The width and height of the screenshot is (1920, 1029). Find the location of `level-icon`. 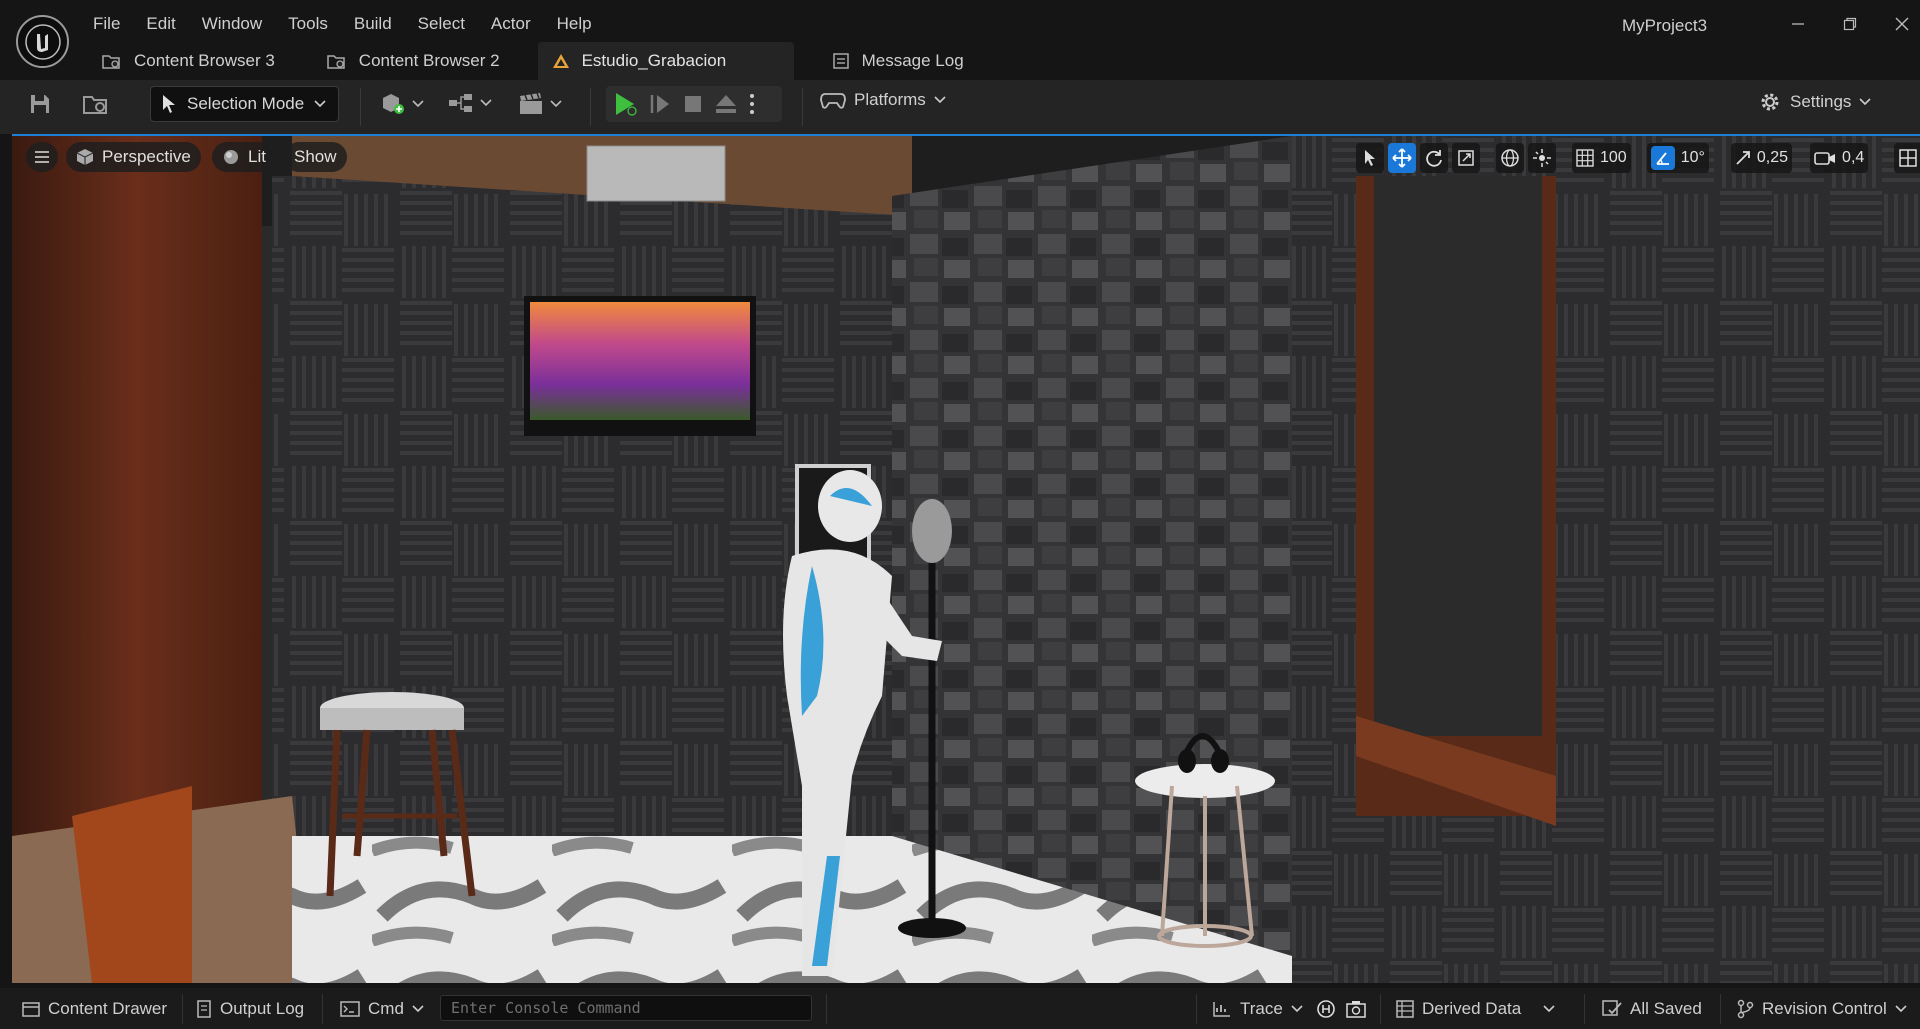

level-icon is located at coordinates (560, 61).